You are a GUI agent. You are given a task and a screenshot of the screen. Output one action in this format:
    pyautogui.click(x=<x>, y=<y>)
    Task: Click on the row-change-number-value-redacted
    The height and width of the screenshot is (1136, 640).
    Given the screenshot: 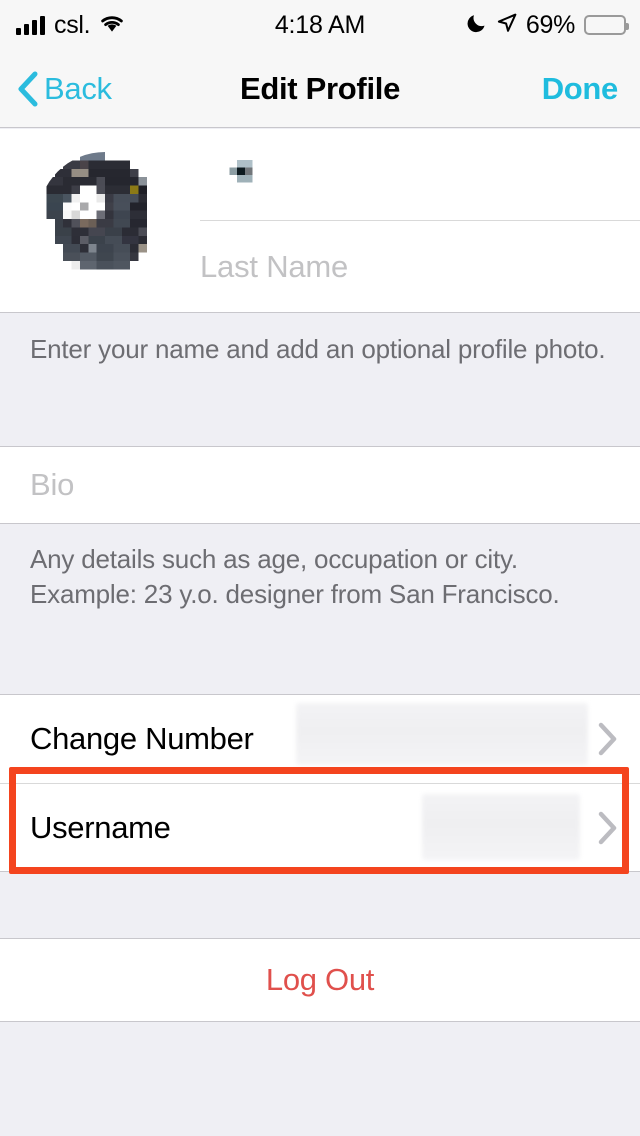 What is the action you would take?
    pyautogui.click(x=442, y=734)
    